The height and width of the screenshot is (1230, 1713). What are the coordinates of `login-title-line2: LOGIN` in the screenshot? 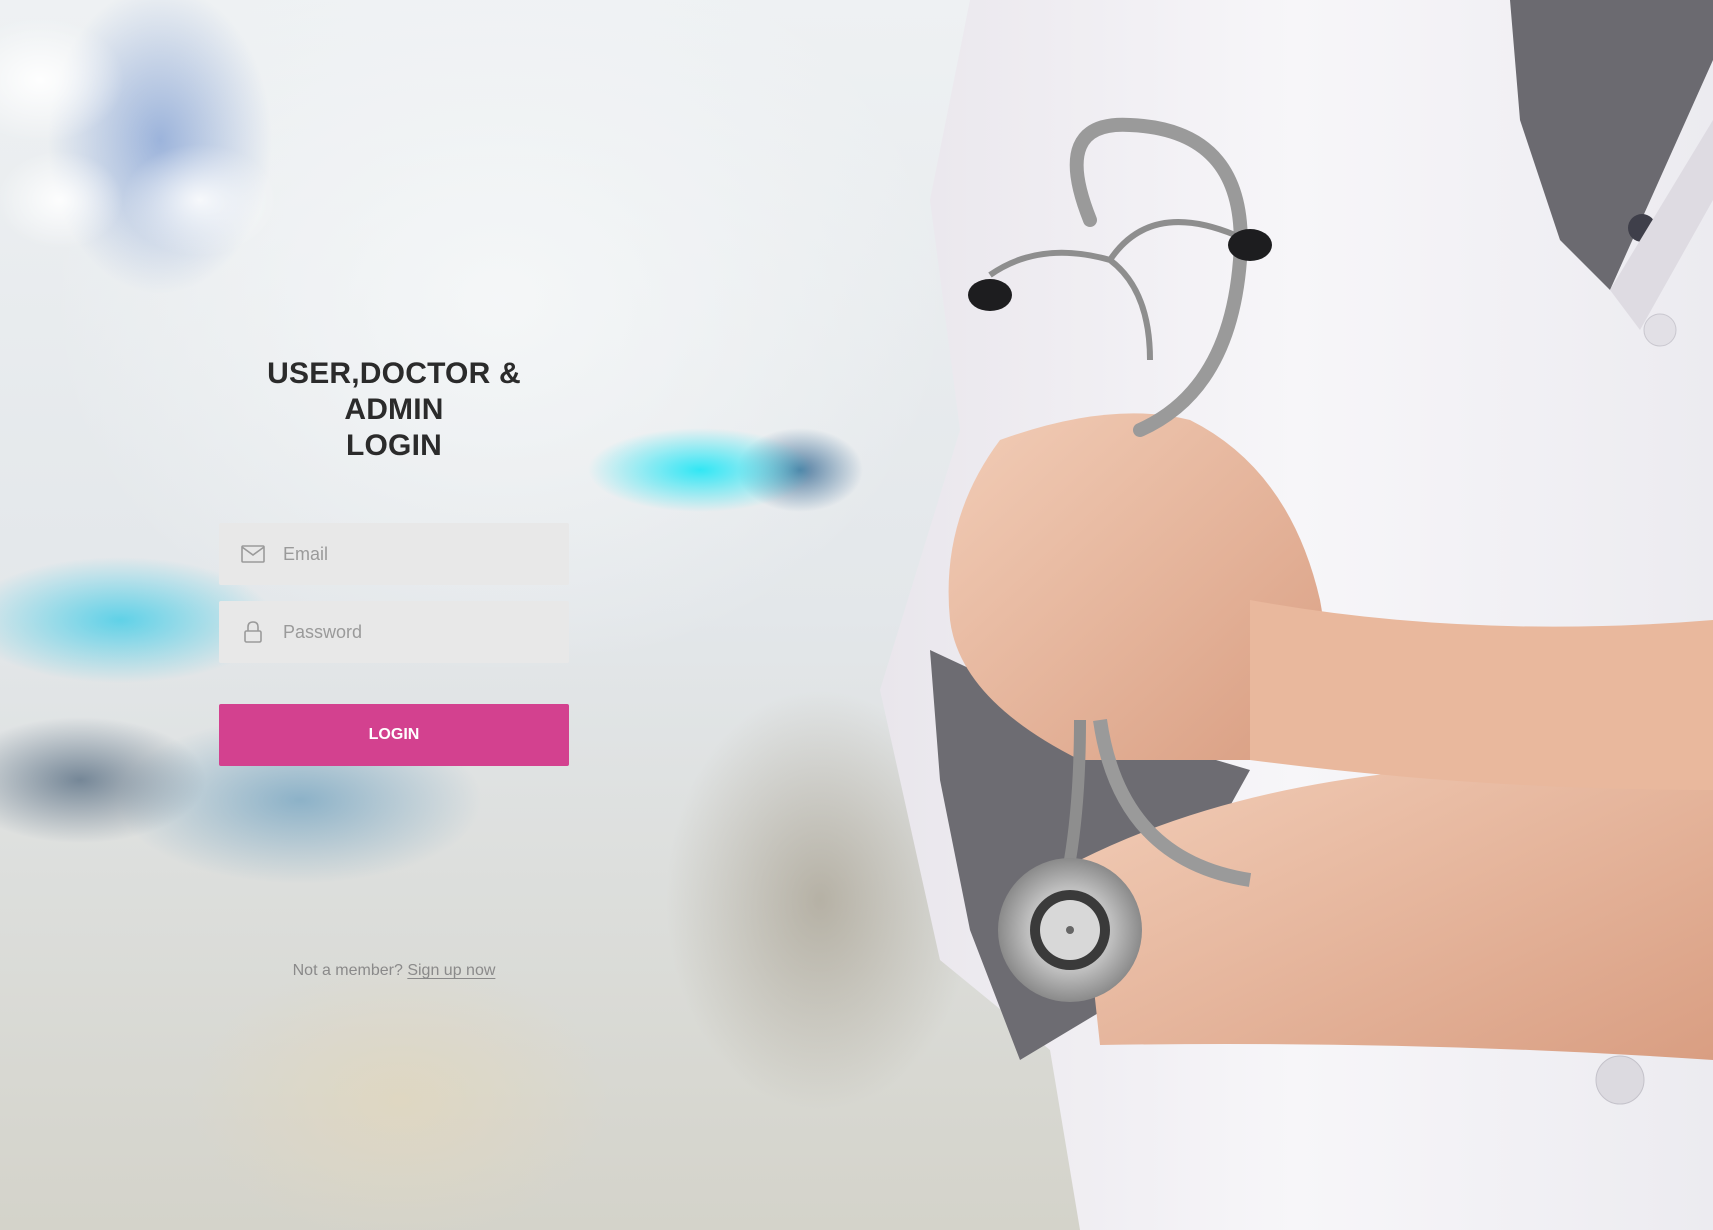 It's located at (394, 445).